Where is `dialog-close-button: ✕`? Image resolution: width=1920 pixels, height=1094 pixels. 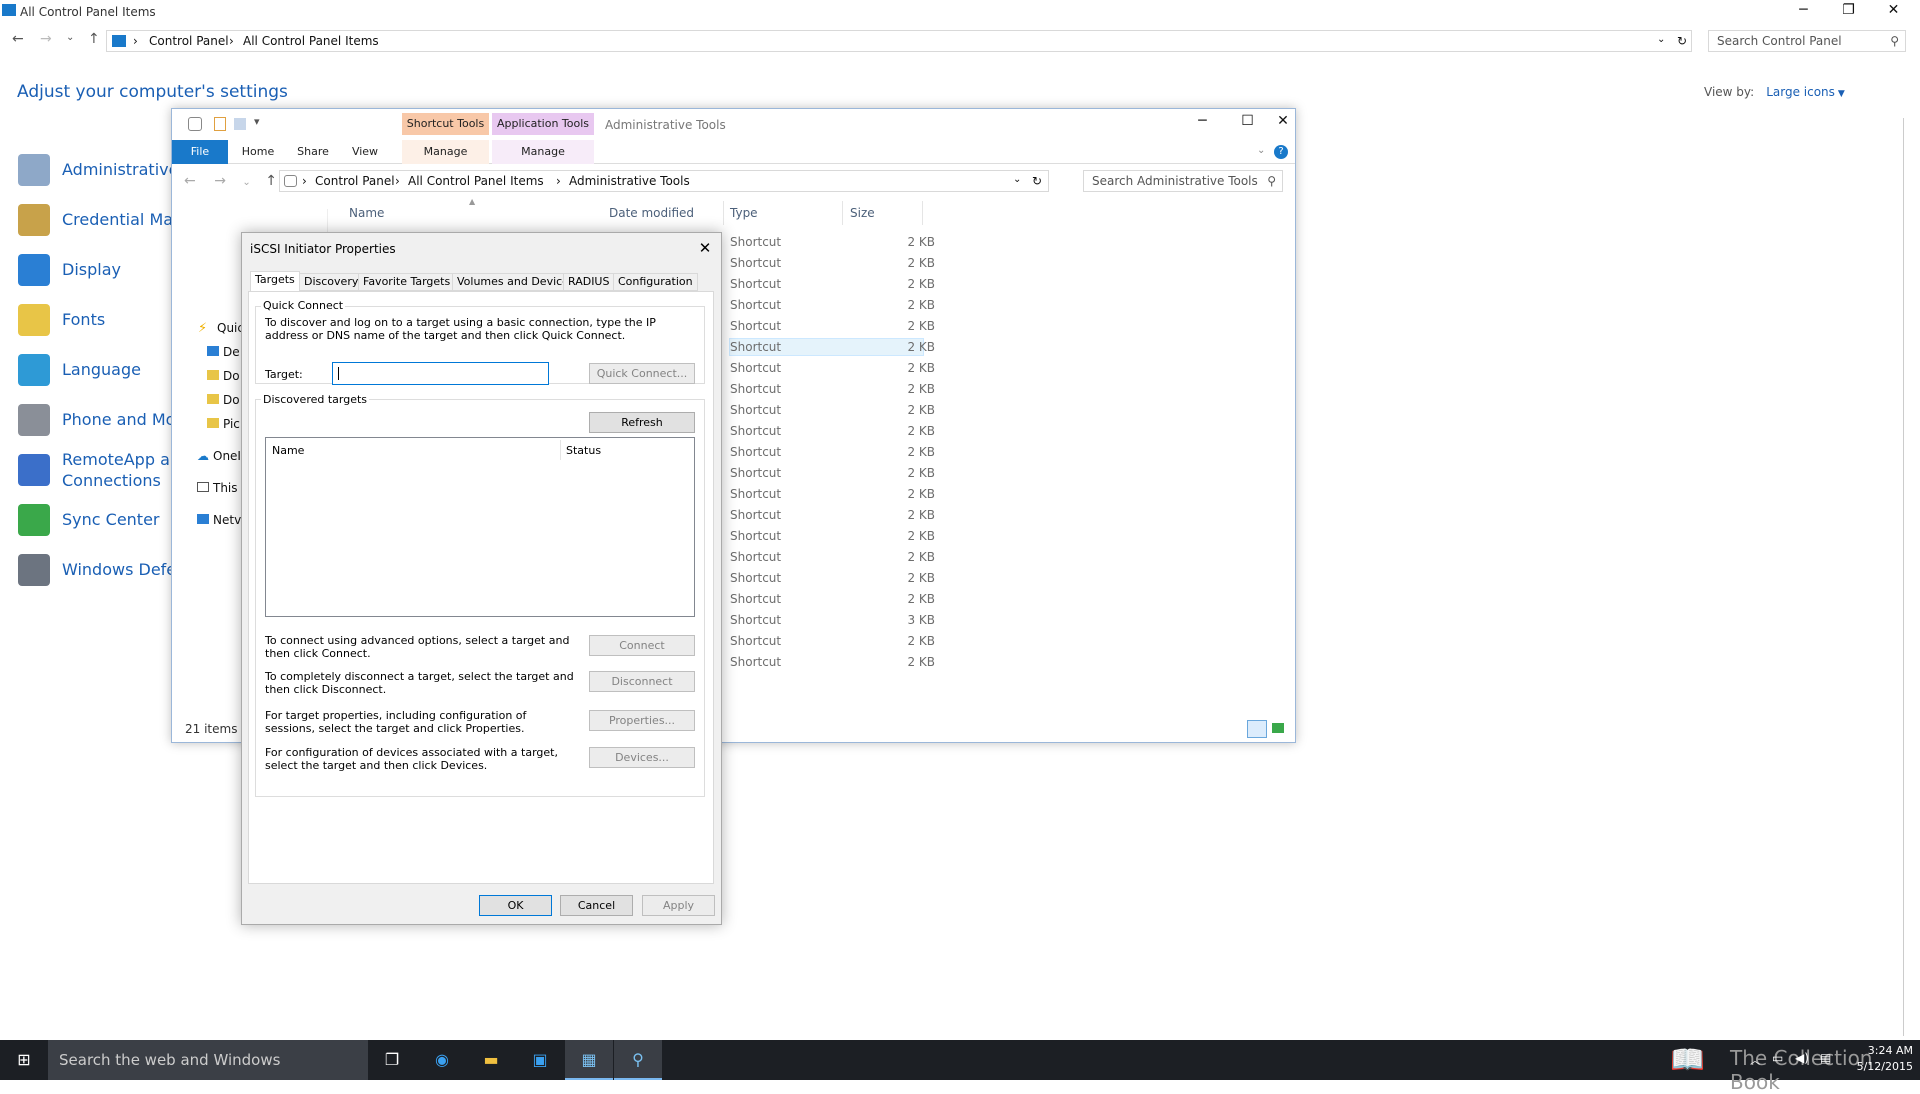
dialog-close-button: ✕ is located at coordinates (705, 248).